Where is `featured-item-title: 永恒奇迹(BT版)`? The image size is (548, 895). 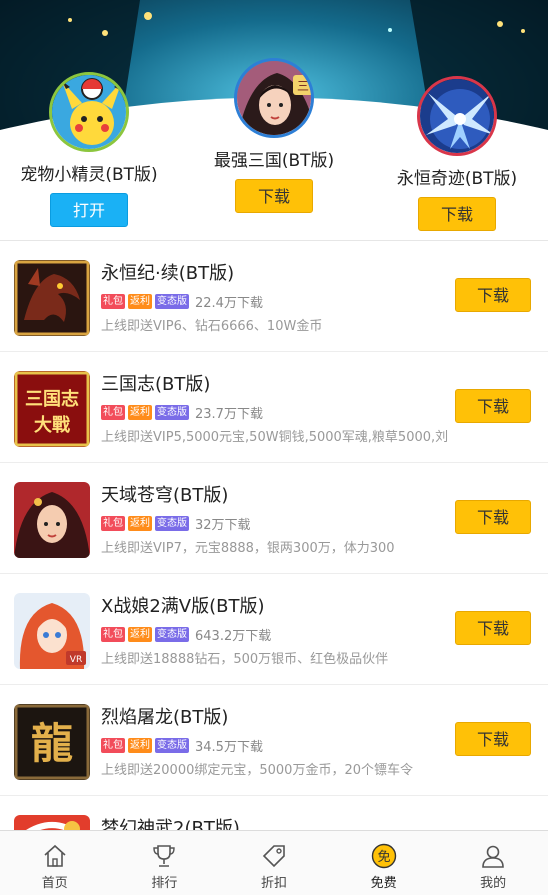
featured-item-title: 永恒奇迹(BT版) is located at coordinates (457, 179).